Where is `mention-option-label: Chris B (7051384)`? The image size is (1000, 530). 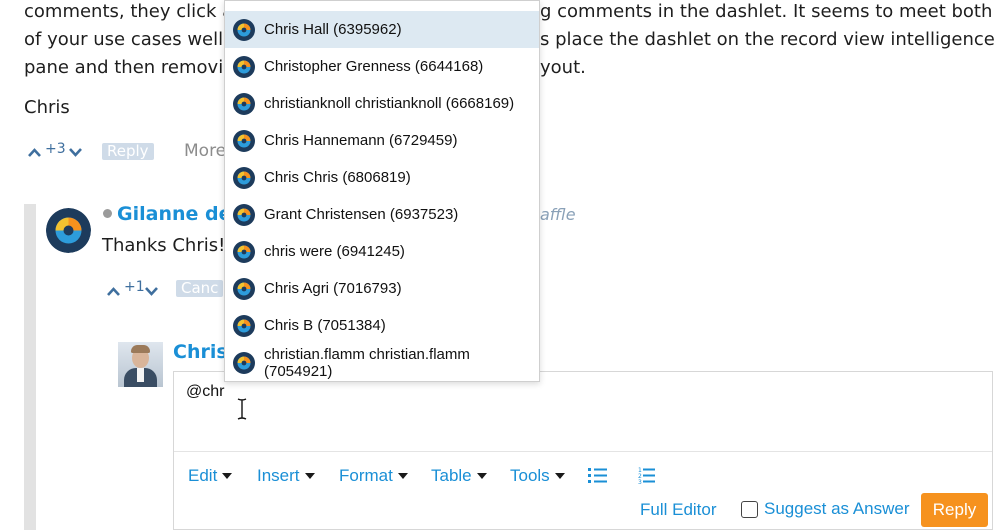
mention-option-label: Chris B (7051384) is located at coordinates (325, 325).